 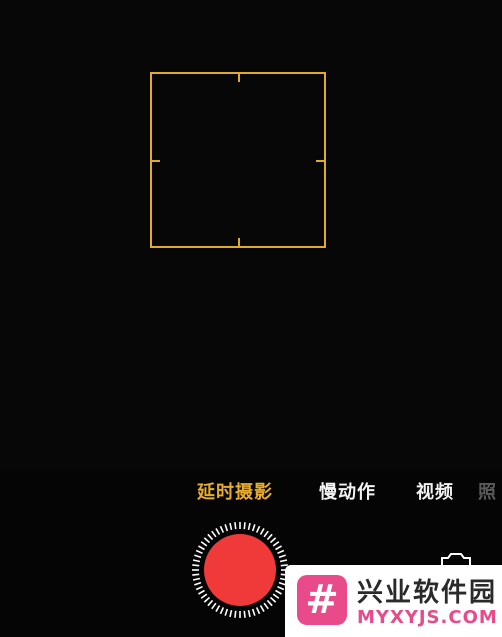 What do you see at coordinates (156, 161) in the screenshot?
I see `focus-tick-left` at bounding box center [156, 161].